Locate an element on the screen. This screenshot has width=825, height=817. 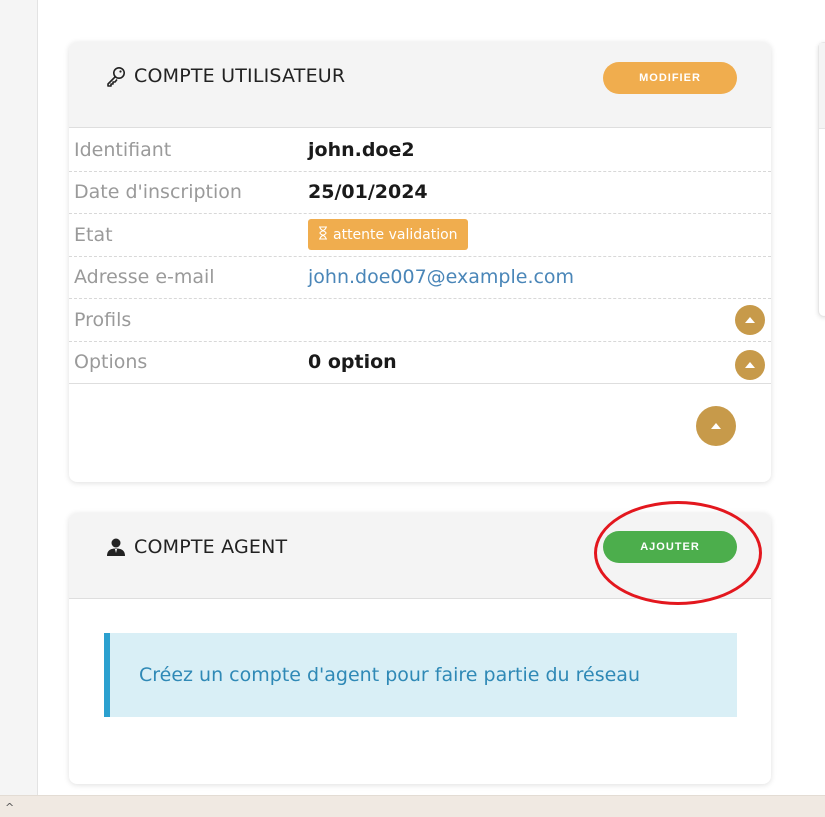
adjacent-card-edge is located at coordinates (821, 179).